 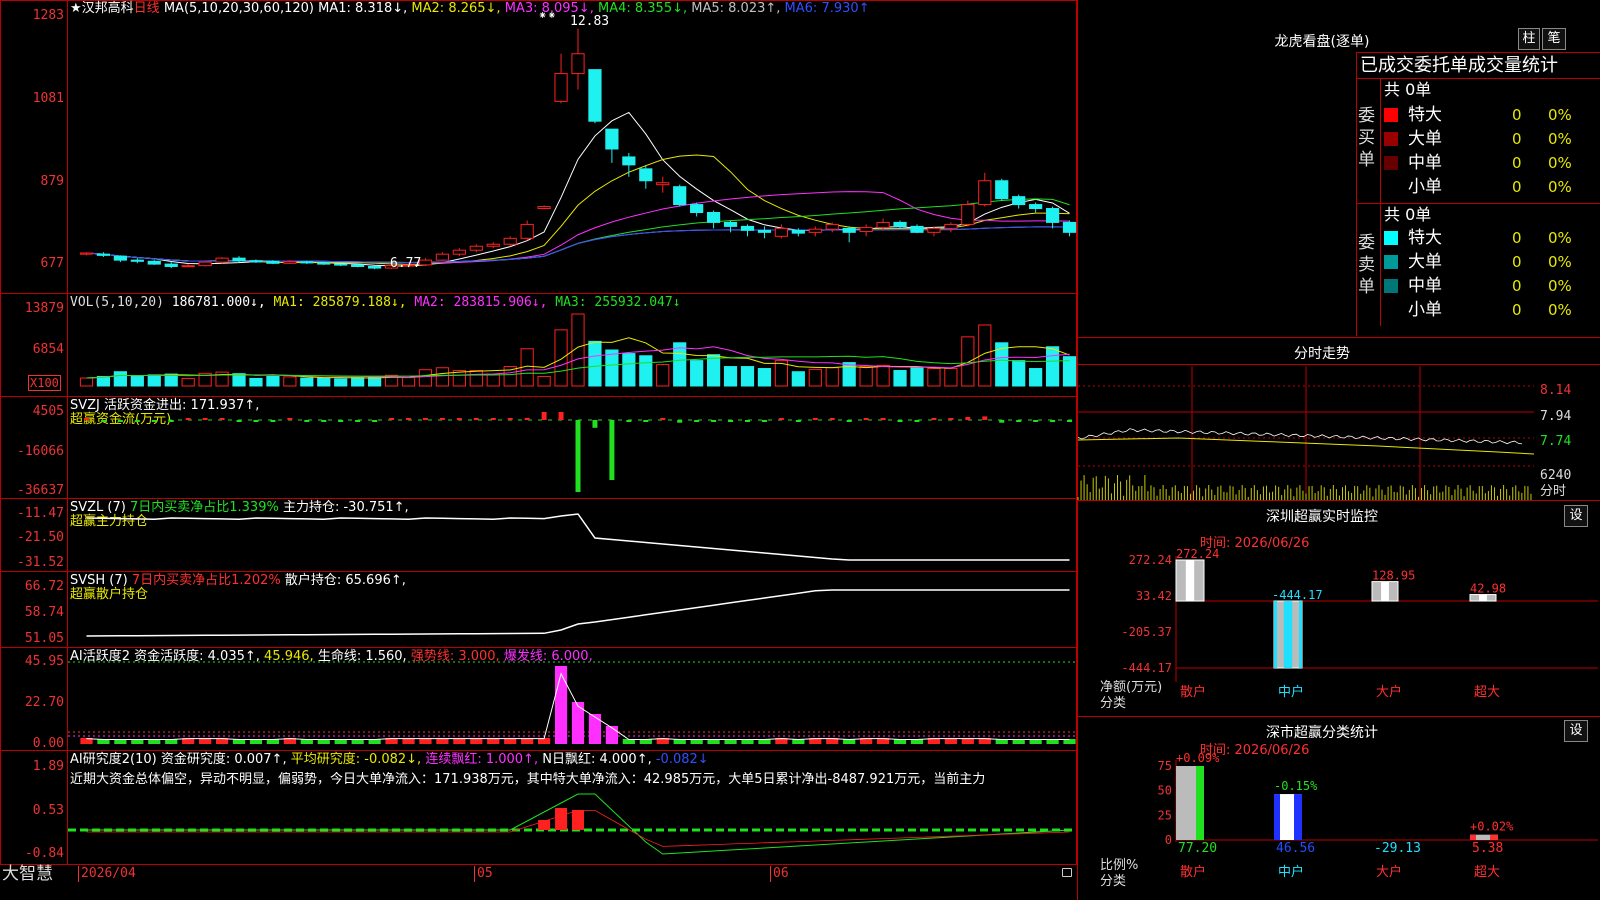 What do you see at coordinates (1300, 436) in the screenshot?
I see `intraday-price-line` at bounding box center [1300, 436].